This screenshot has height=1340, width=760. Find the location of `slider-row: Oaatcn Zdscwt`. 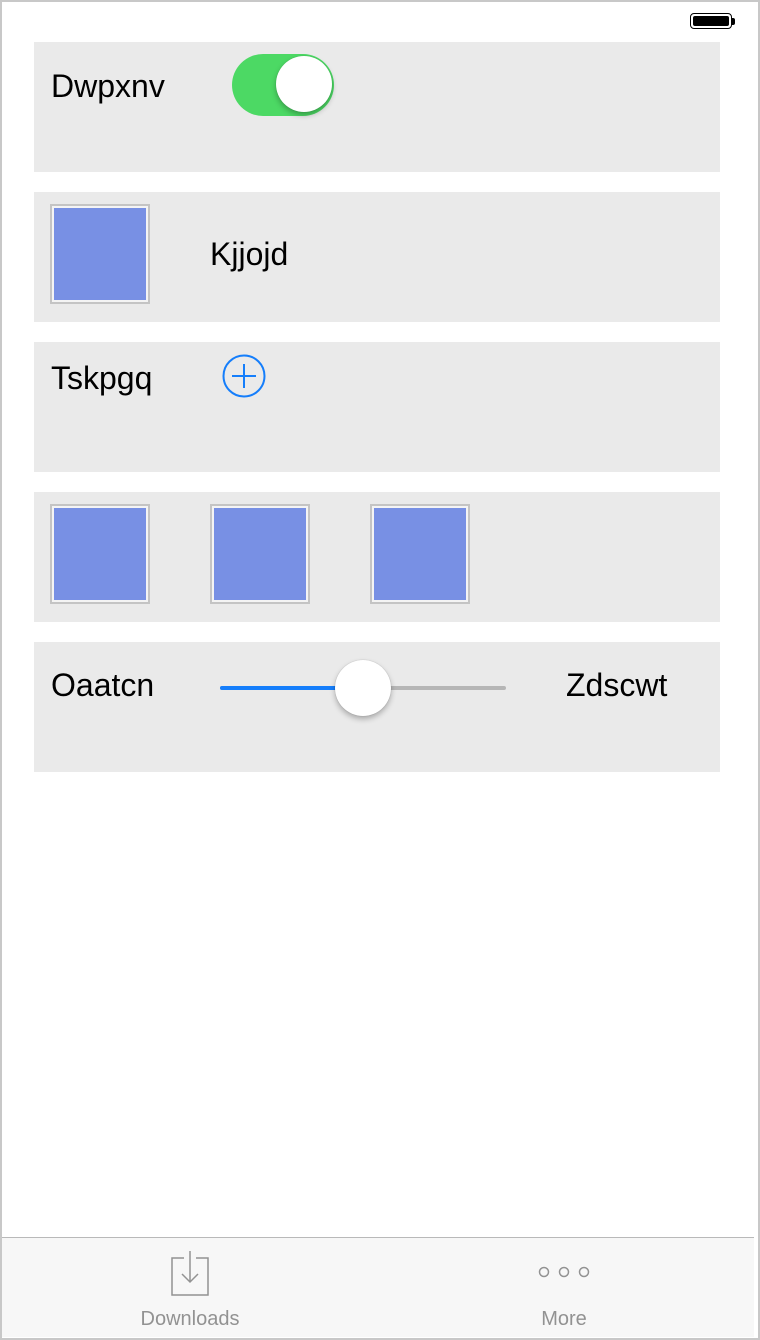

slider-row: Oaatcn Zdscwt is located at coordinates (377, 707).